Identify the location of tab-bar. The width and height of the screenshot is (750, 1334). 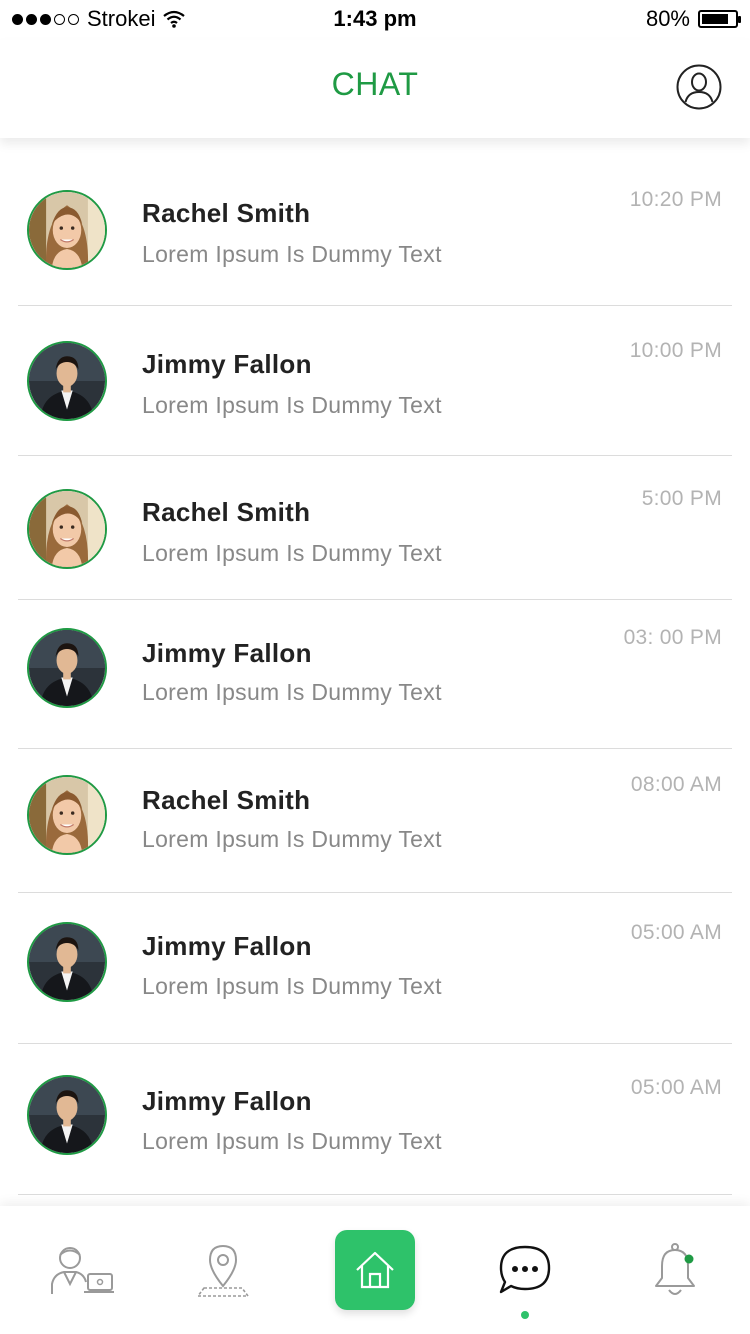
(375, 1270).